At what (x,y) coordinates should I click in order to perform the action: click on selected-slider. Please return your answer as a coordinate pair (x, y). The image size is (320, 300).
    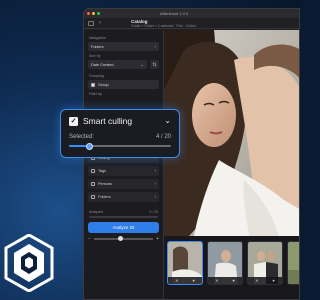
    Looking at the image, I should click on (120, 146).